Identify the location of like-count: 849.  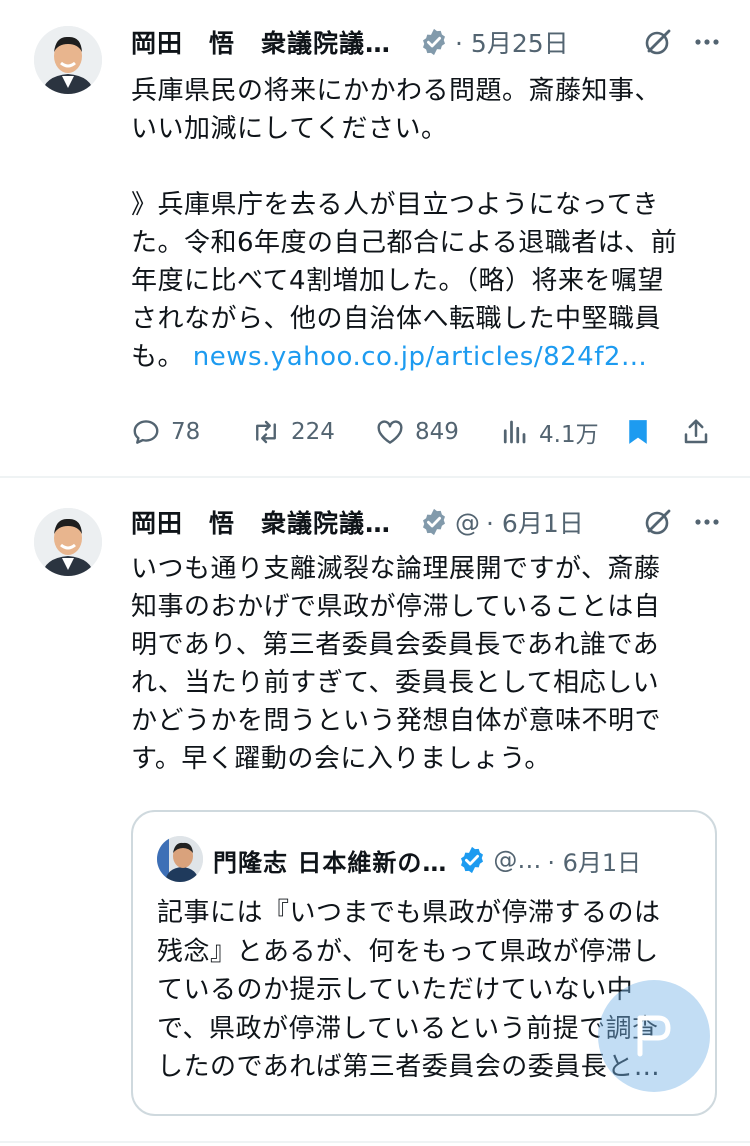
(437, 432).